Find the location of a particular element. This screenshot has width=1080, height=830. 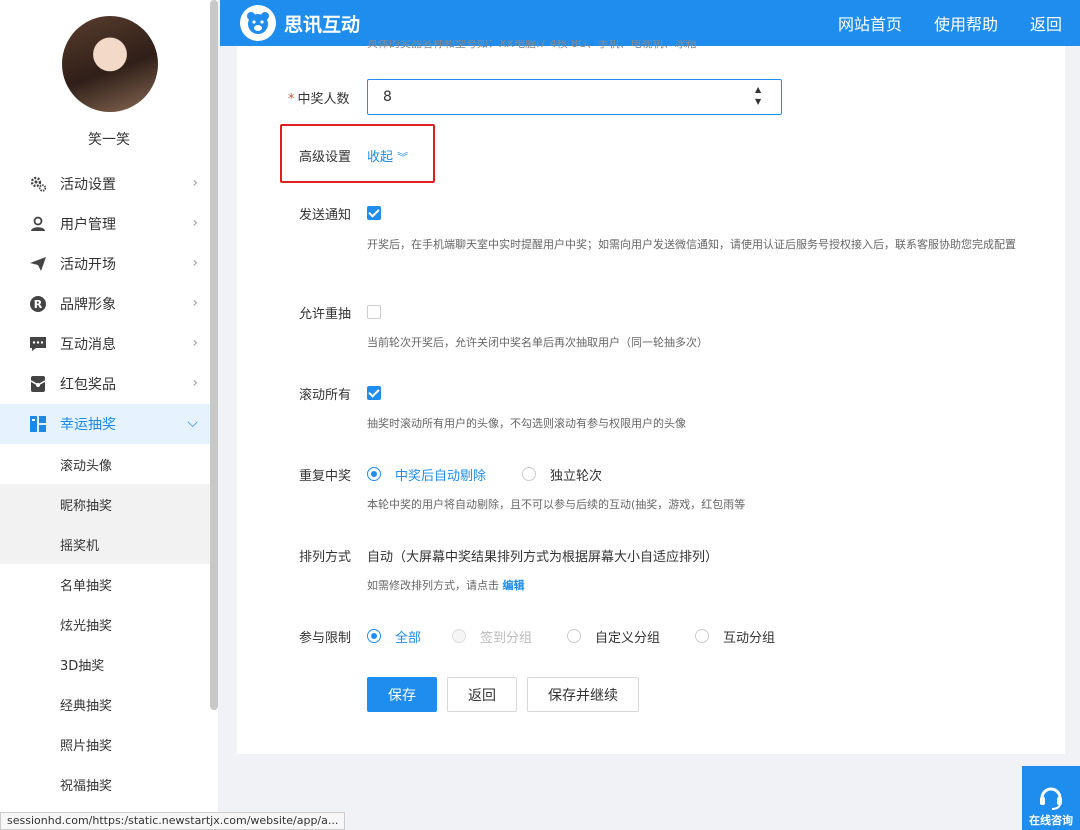

registered-icon: R is located at coordinates (38, 304).